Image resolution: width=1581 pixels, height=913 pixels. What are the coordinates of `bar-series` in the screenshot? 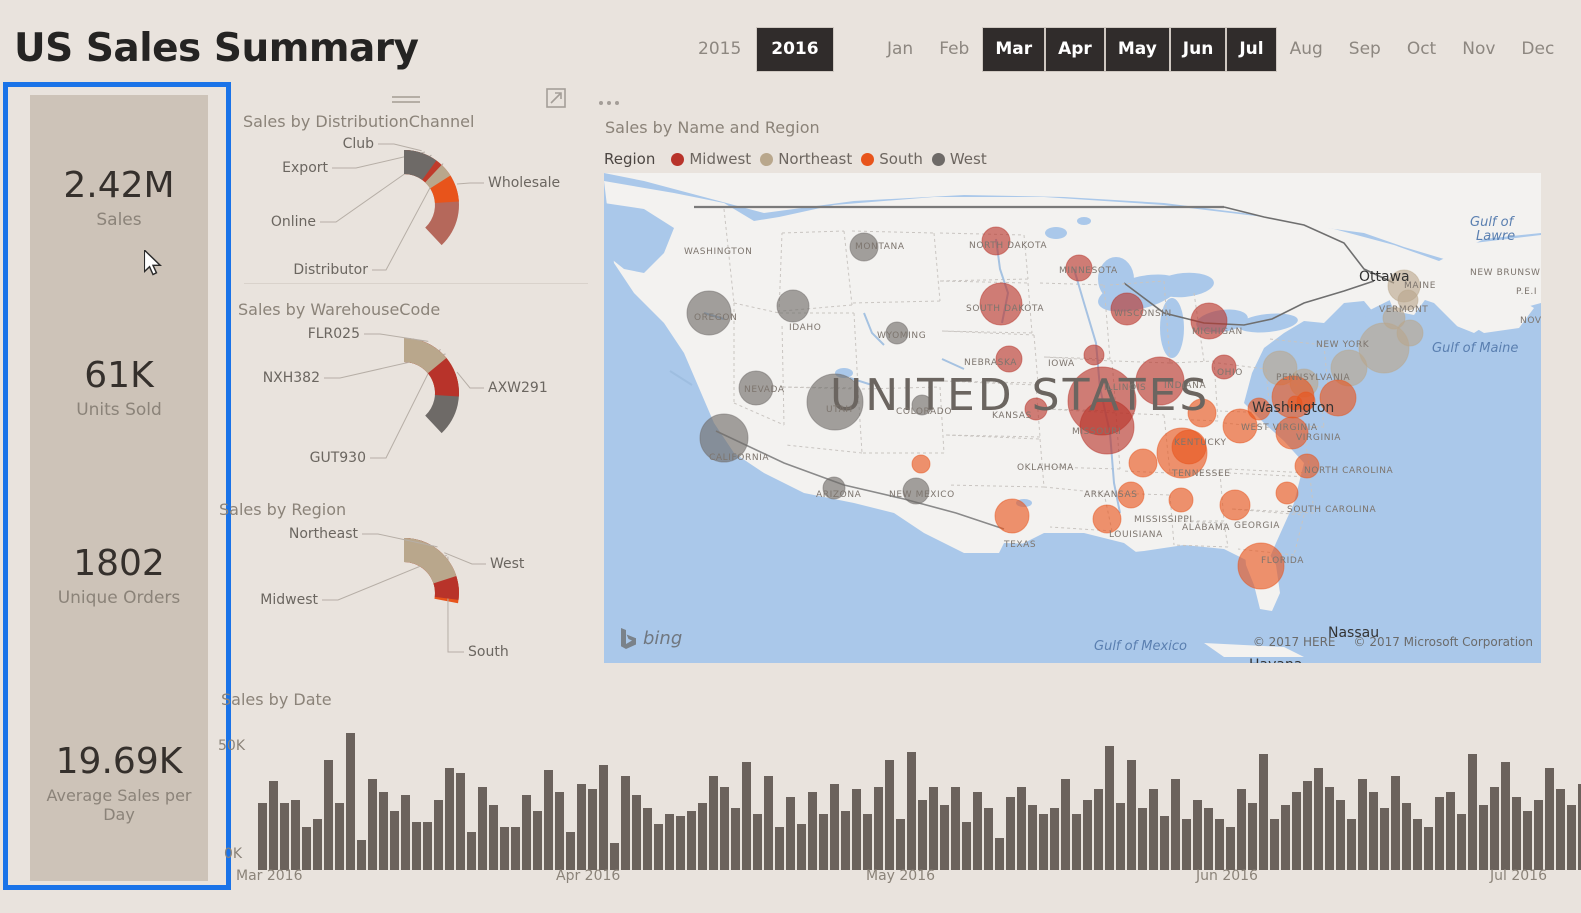 It's located at (919, 795).